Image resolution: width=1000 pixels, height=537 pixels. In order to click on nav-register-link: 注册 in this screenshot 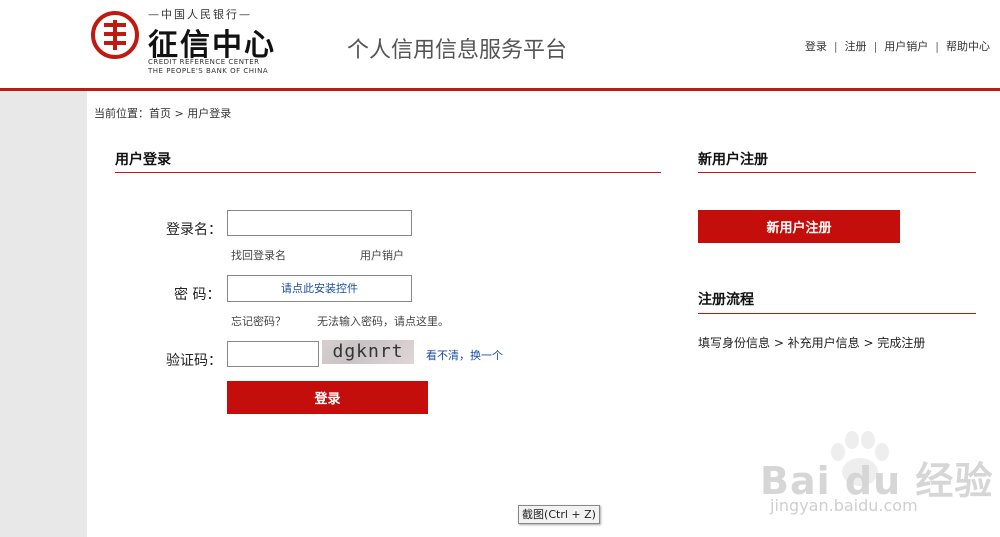, I will do `click(856, 46)`.